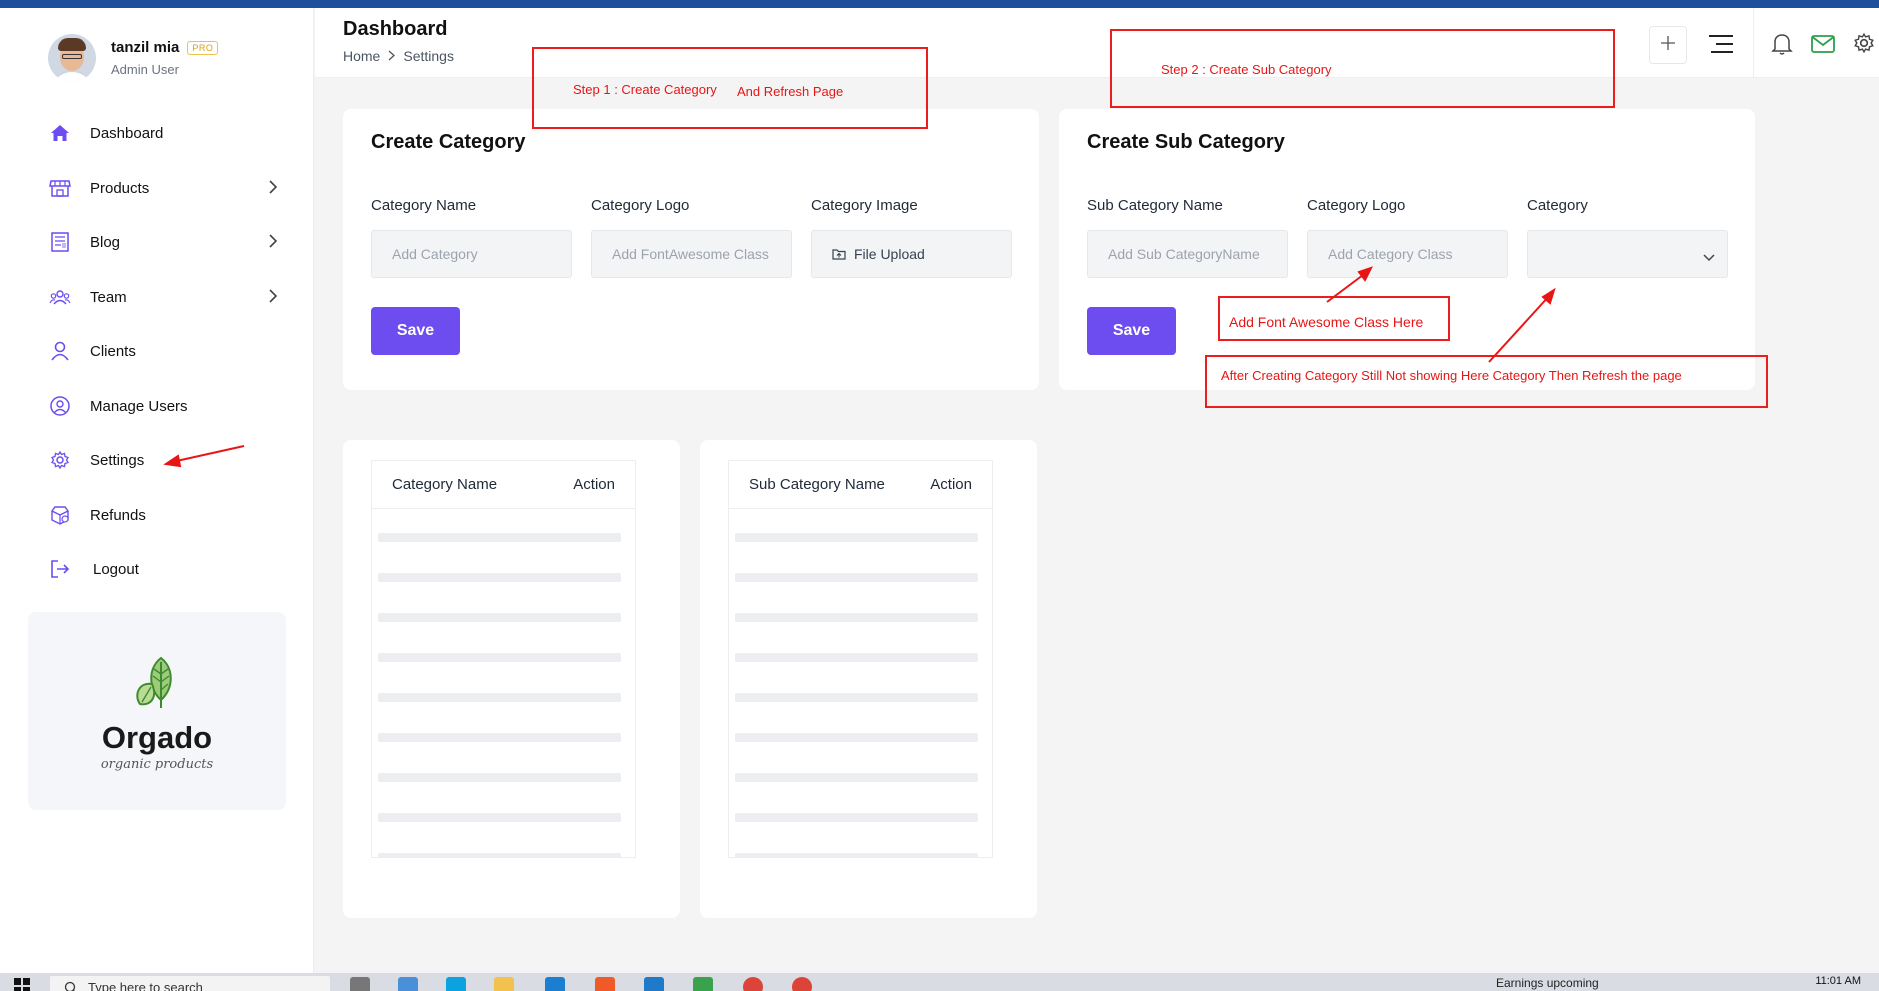 This screenshot has height=991, width=1879. What do you see at coordinates (1407, 254) in the screenshot?
I see `sub-category-logo-input: Add Category Class` at bounding box center [1407, 254].